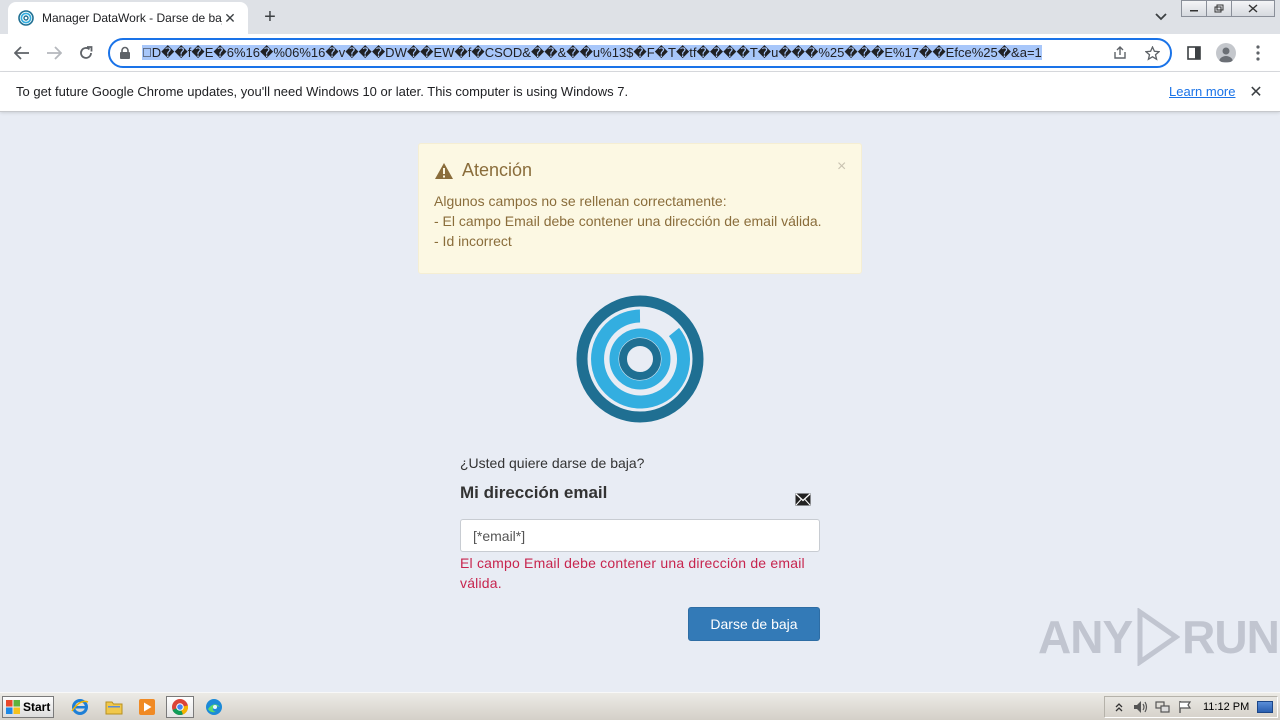  What do you see at coordinates (1161, 17) in the screenshot?
I see `tab-search-chevron-icon` at bounding box center [1161, 17].